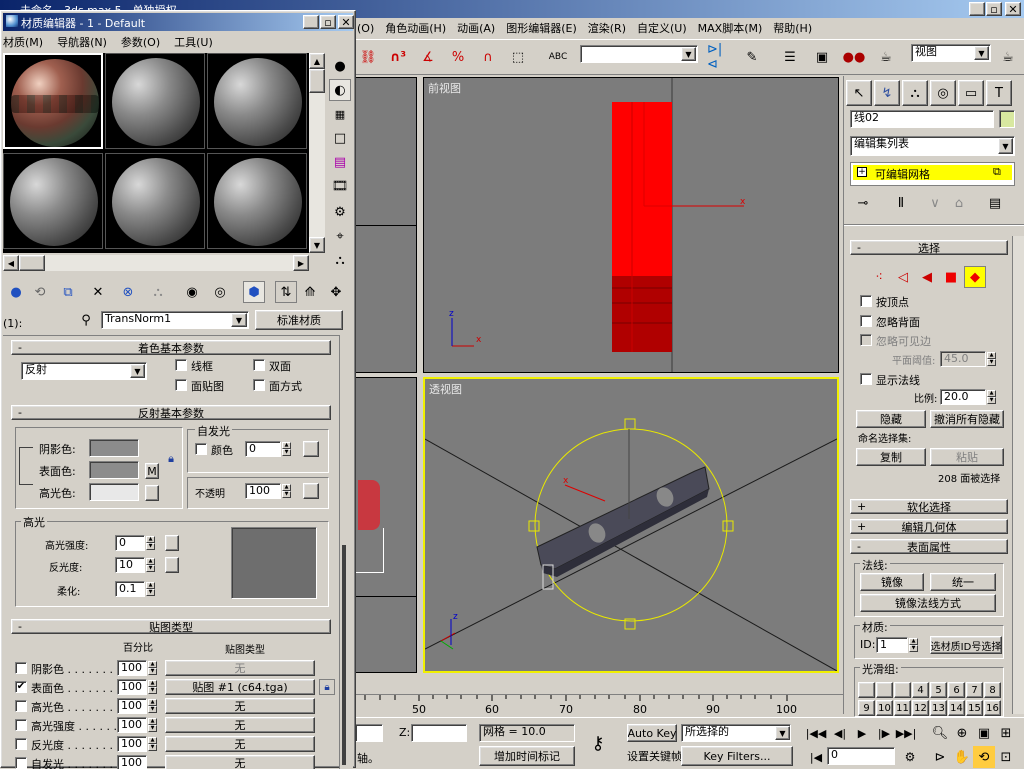 The height and width of the screenshot is (769, 1024). What do you see at coordinates (201, 449) in the screenshot?
I see `self-illum-color-checkbox` at bounding box center [201, 449].